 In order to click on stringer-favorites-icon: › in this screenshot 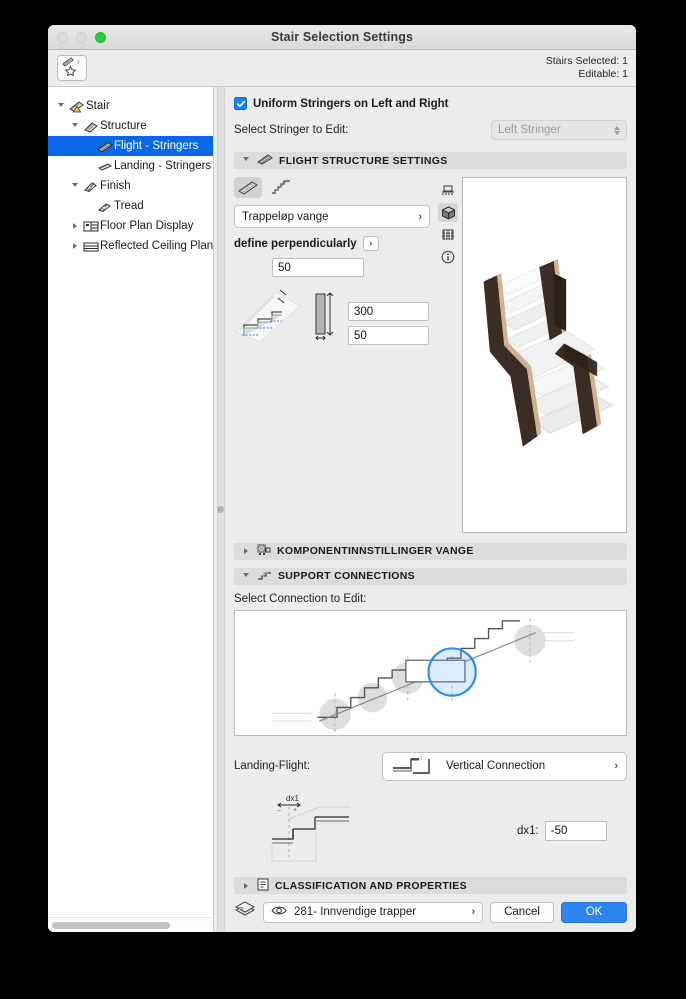, I will do `click(72, 68)`.